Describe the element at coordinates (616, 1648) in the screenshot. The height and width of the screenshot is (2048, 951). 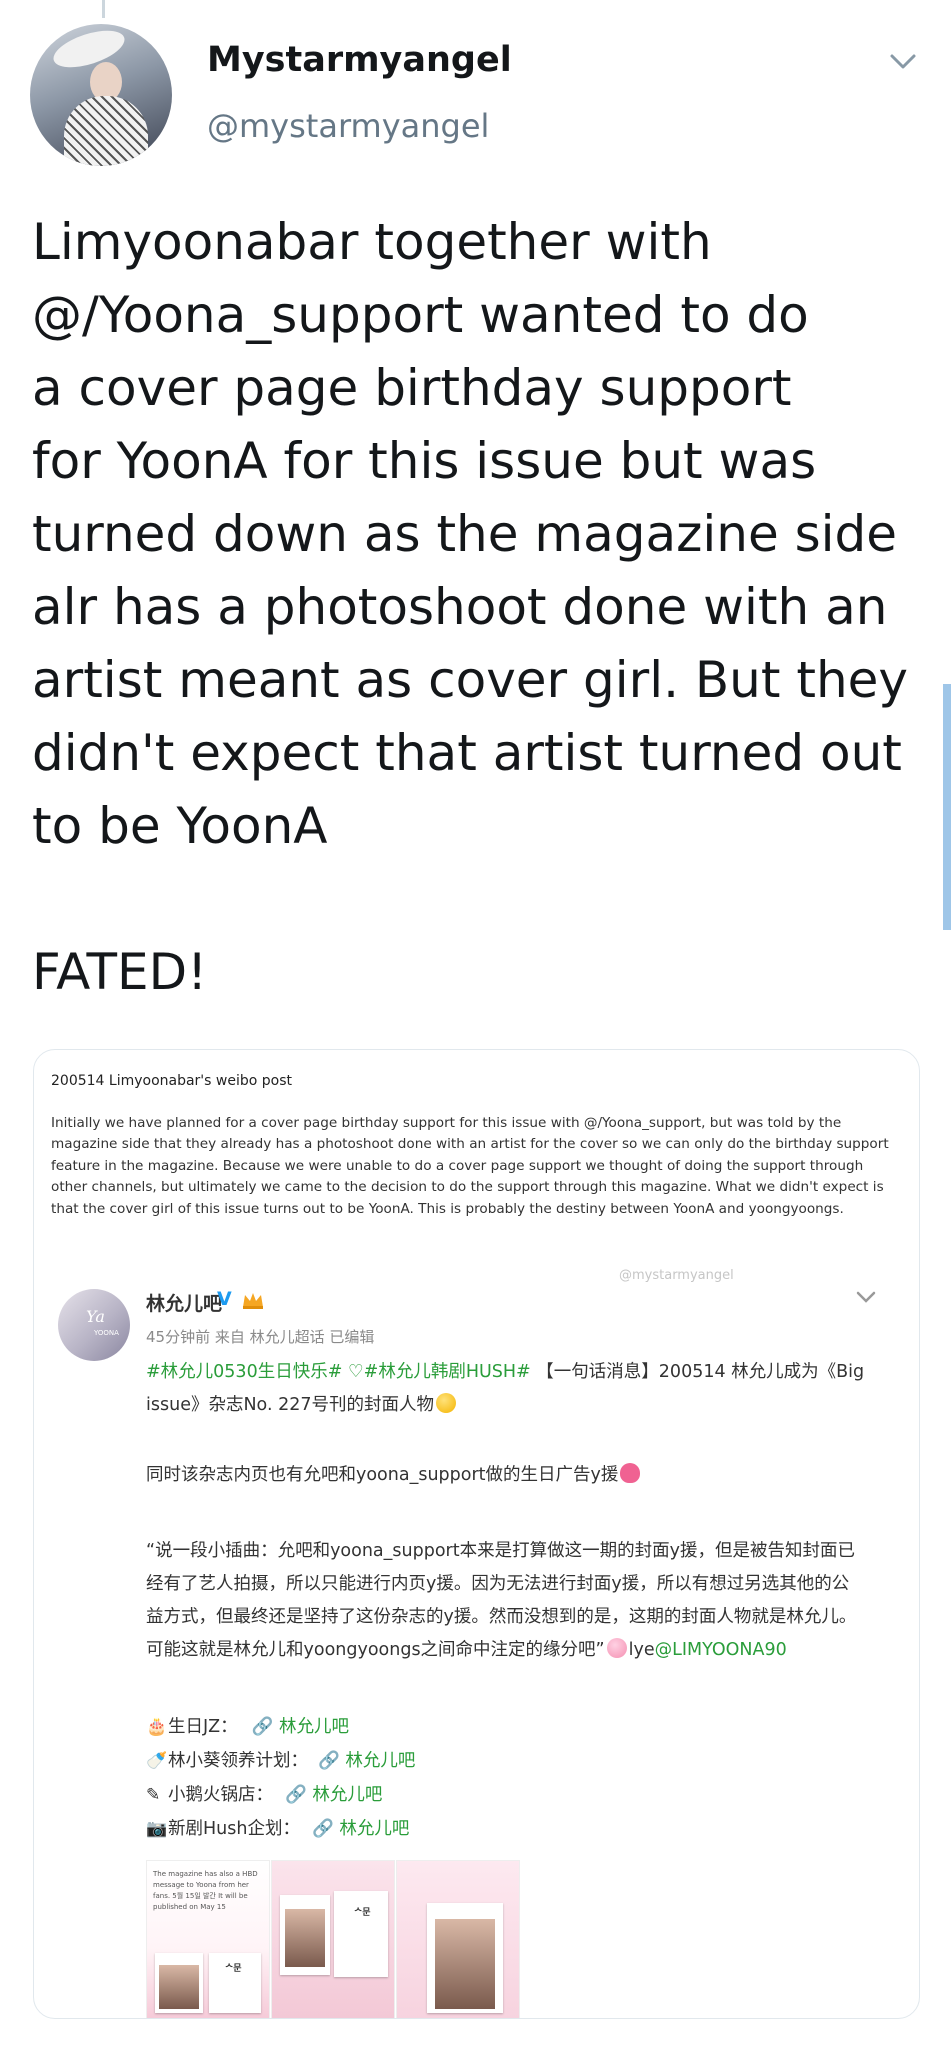
I see `pink-emoji-icon` at that location.